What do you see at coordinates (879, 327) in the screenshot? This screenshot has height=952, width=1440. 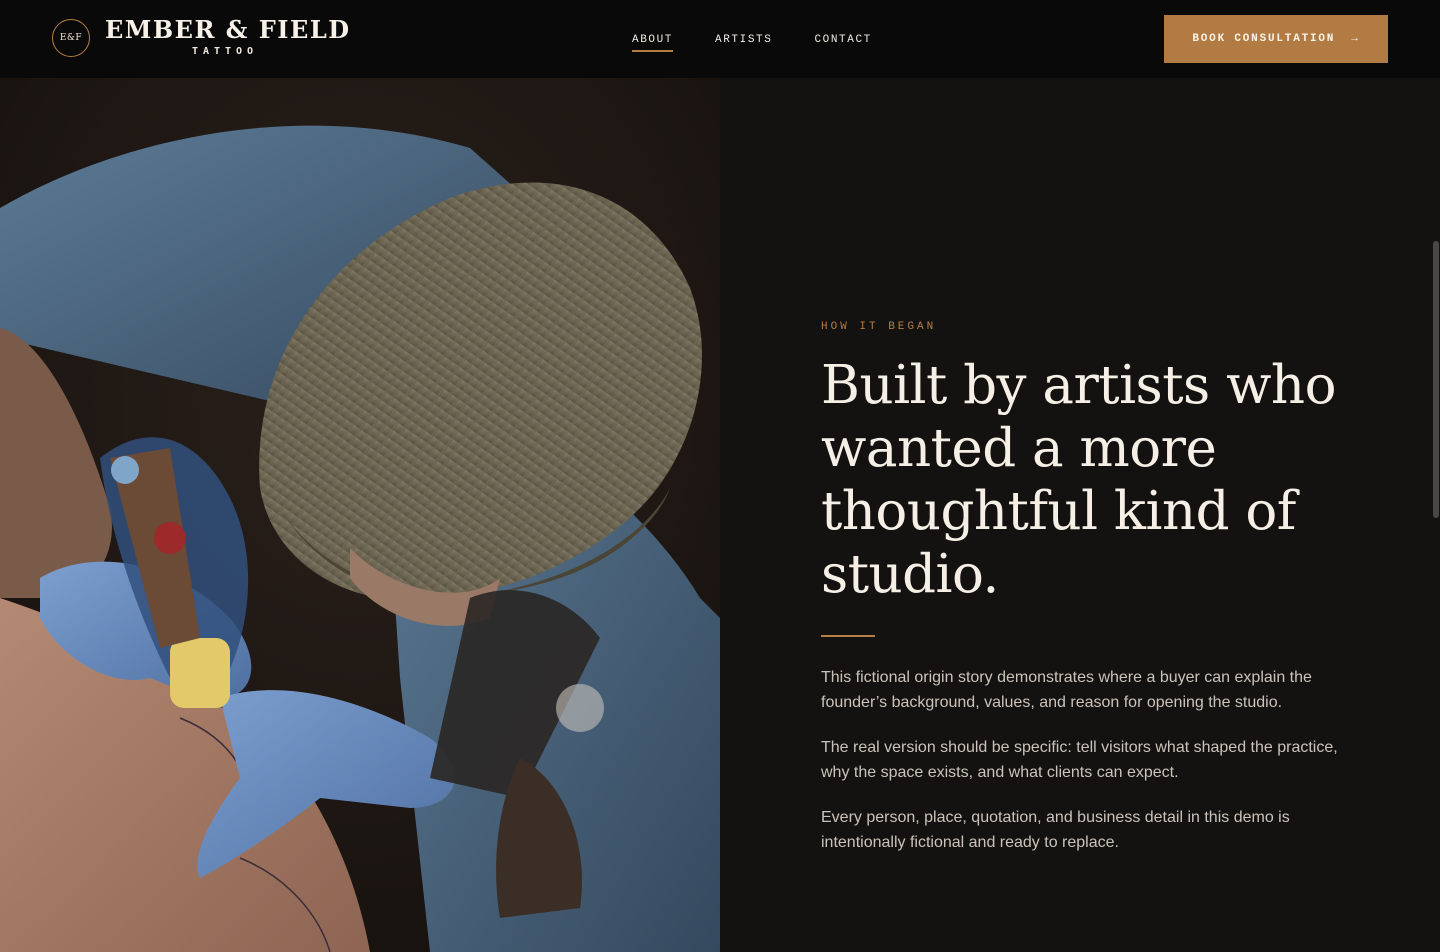 I see `section-eyebrow: HOW IT BEGAN` at bounding box center [879, 327].